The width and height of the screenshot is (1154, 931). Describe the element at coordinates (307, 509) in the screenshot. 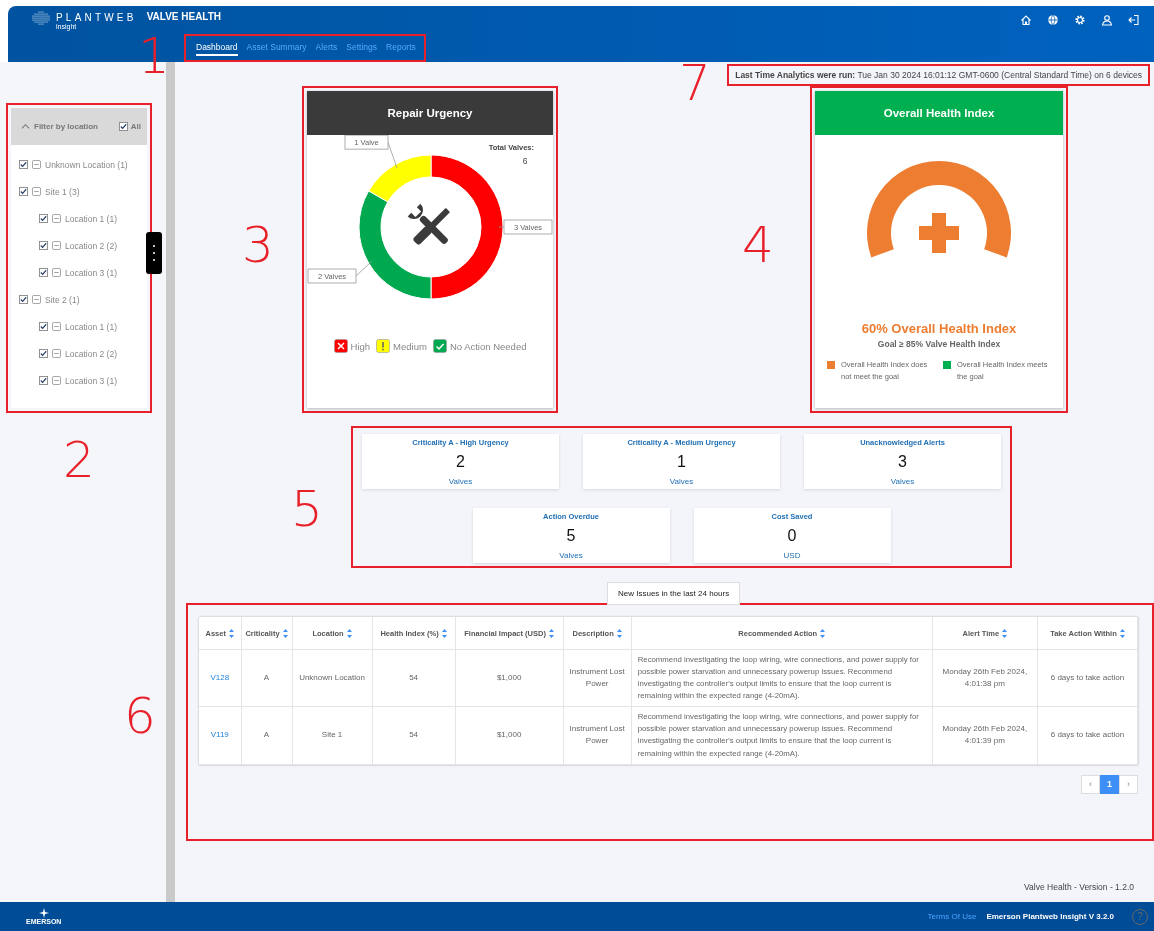

I see `annotation-number: 5` at that location.